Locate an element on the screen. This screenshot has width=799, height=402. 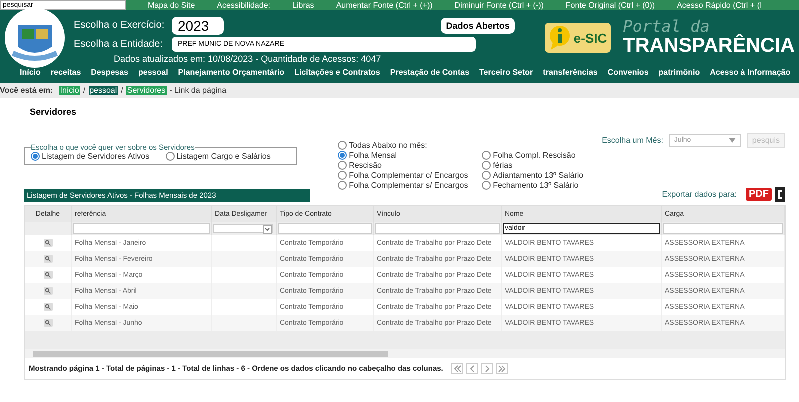
last-page-button is located at coordinates (502, 368).